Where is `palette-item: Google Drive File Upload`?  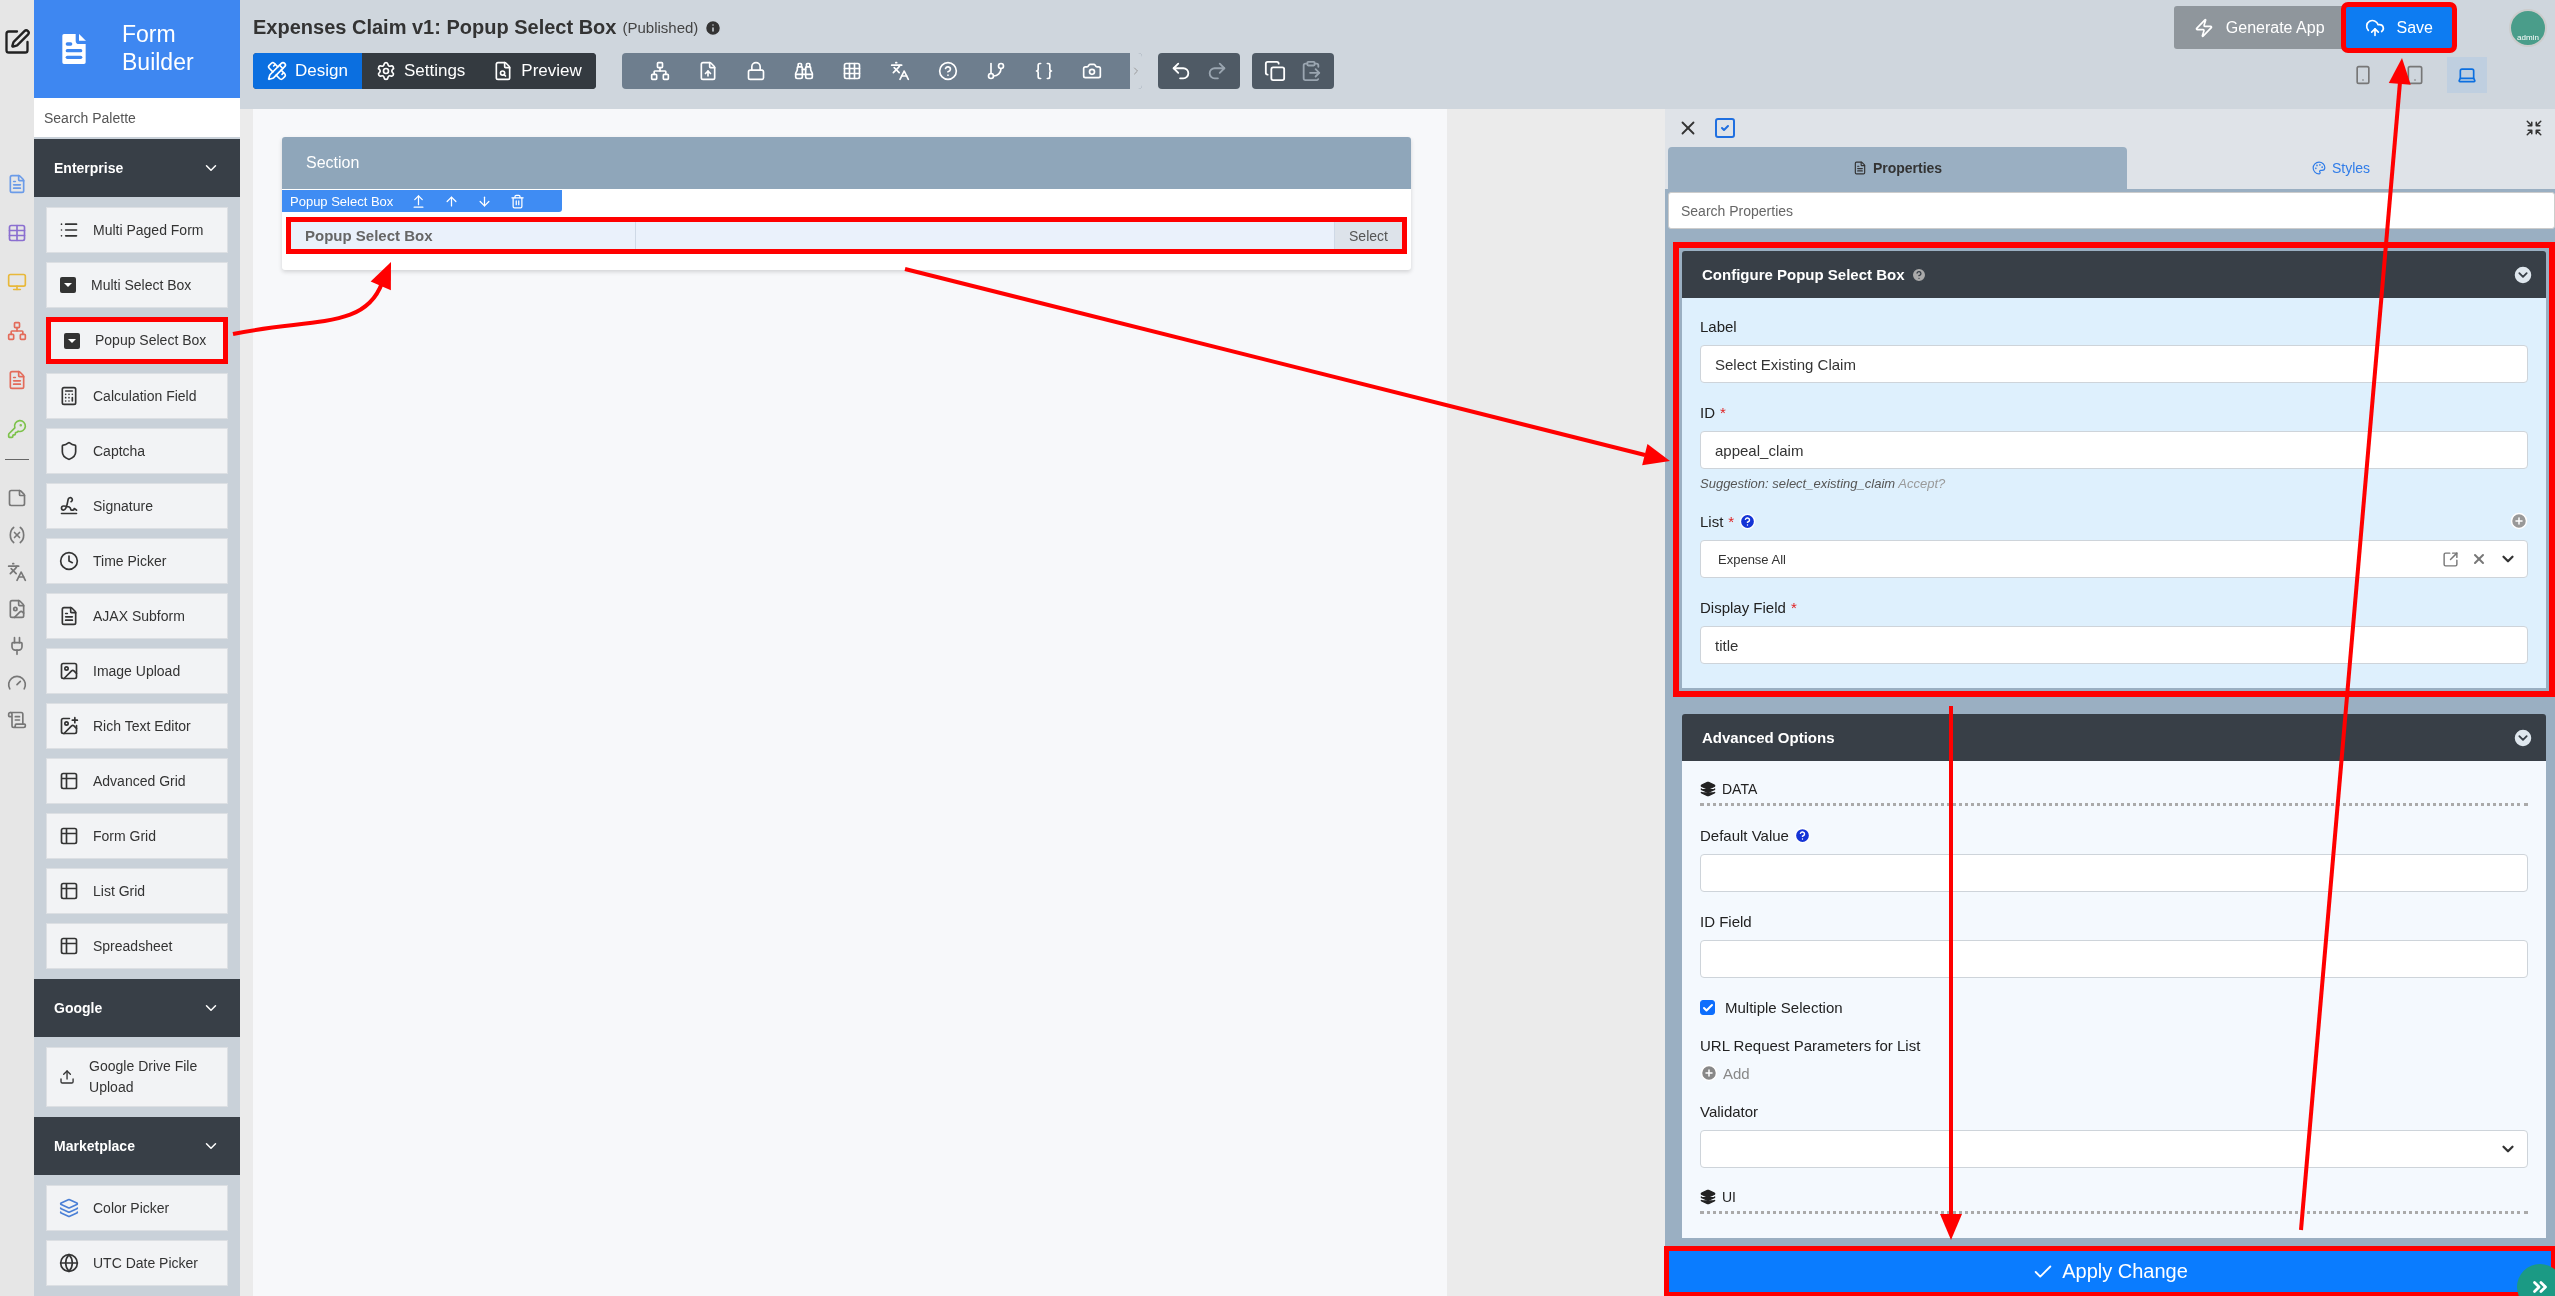
palette-item: Google Drive File Upload is located at coordinates (137, 1077).